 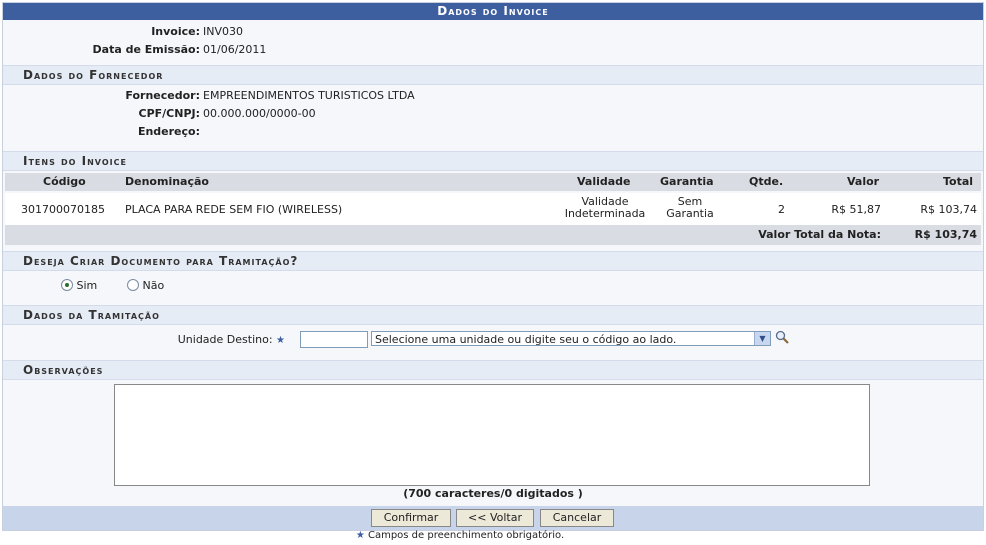 I want to click on col-total: Total, so click(x=958, y=181).